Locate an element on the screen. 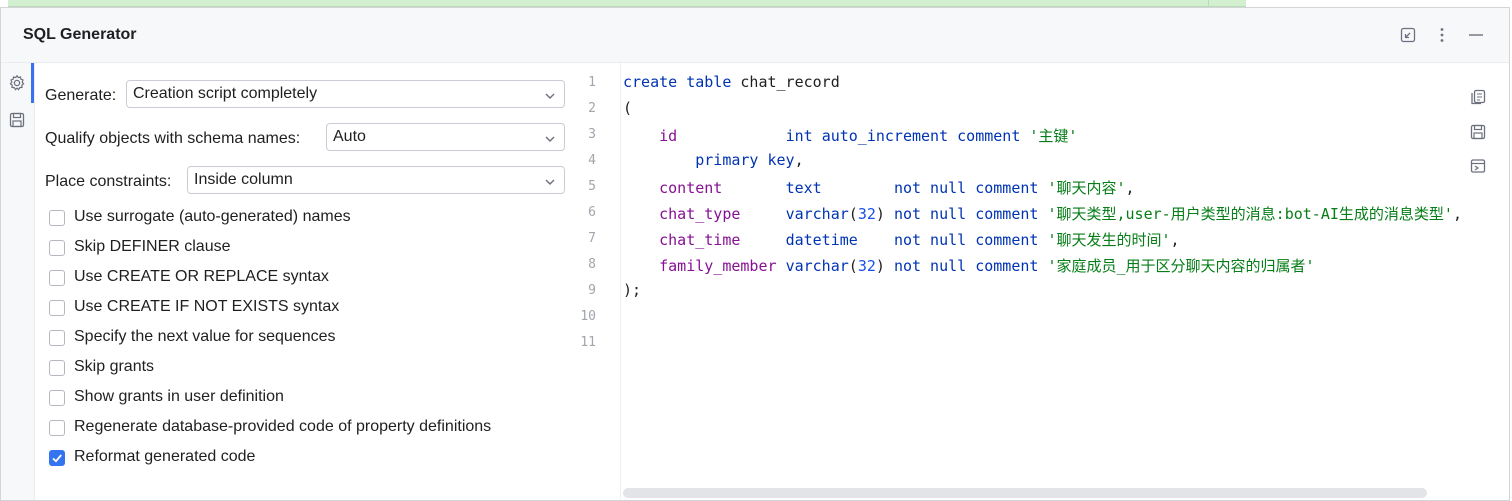 The image size is (1512, 501). checkbox-label: Specify the next value for sequences is located at coordinates (205, 336).